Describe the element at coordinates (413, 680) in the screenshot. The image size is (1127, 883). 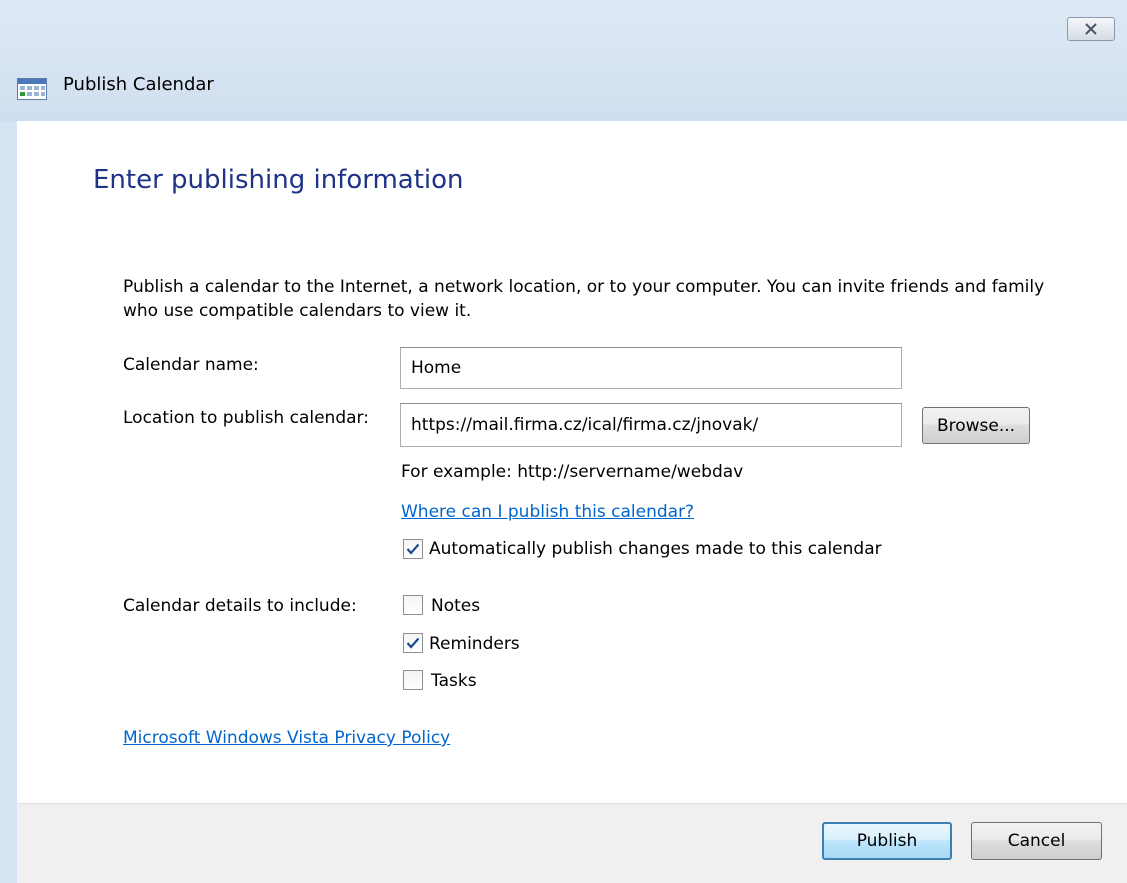
I see `tasks-checkbox` at that location.